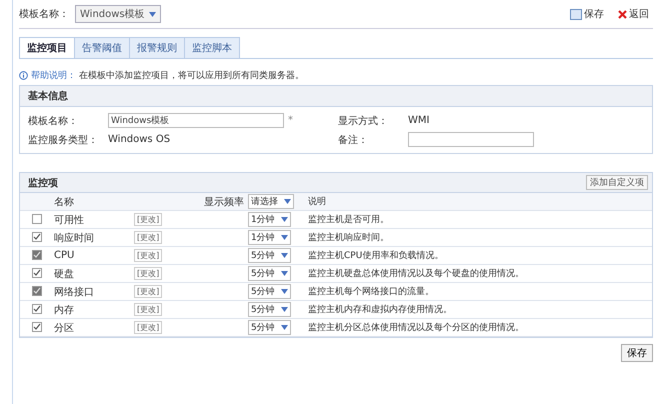 This screenshot has height=404, width=661. I want to click on submit-button: 保存, so click(637, 353).